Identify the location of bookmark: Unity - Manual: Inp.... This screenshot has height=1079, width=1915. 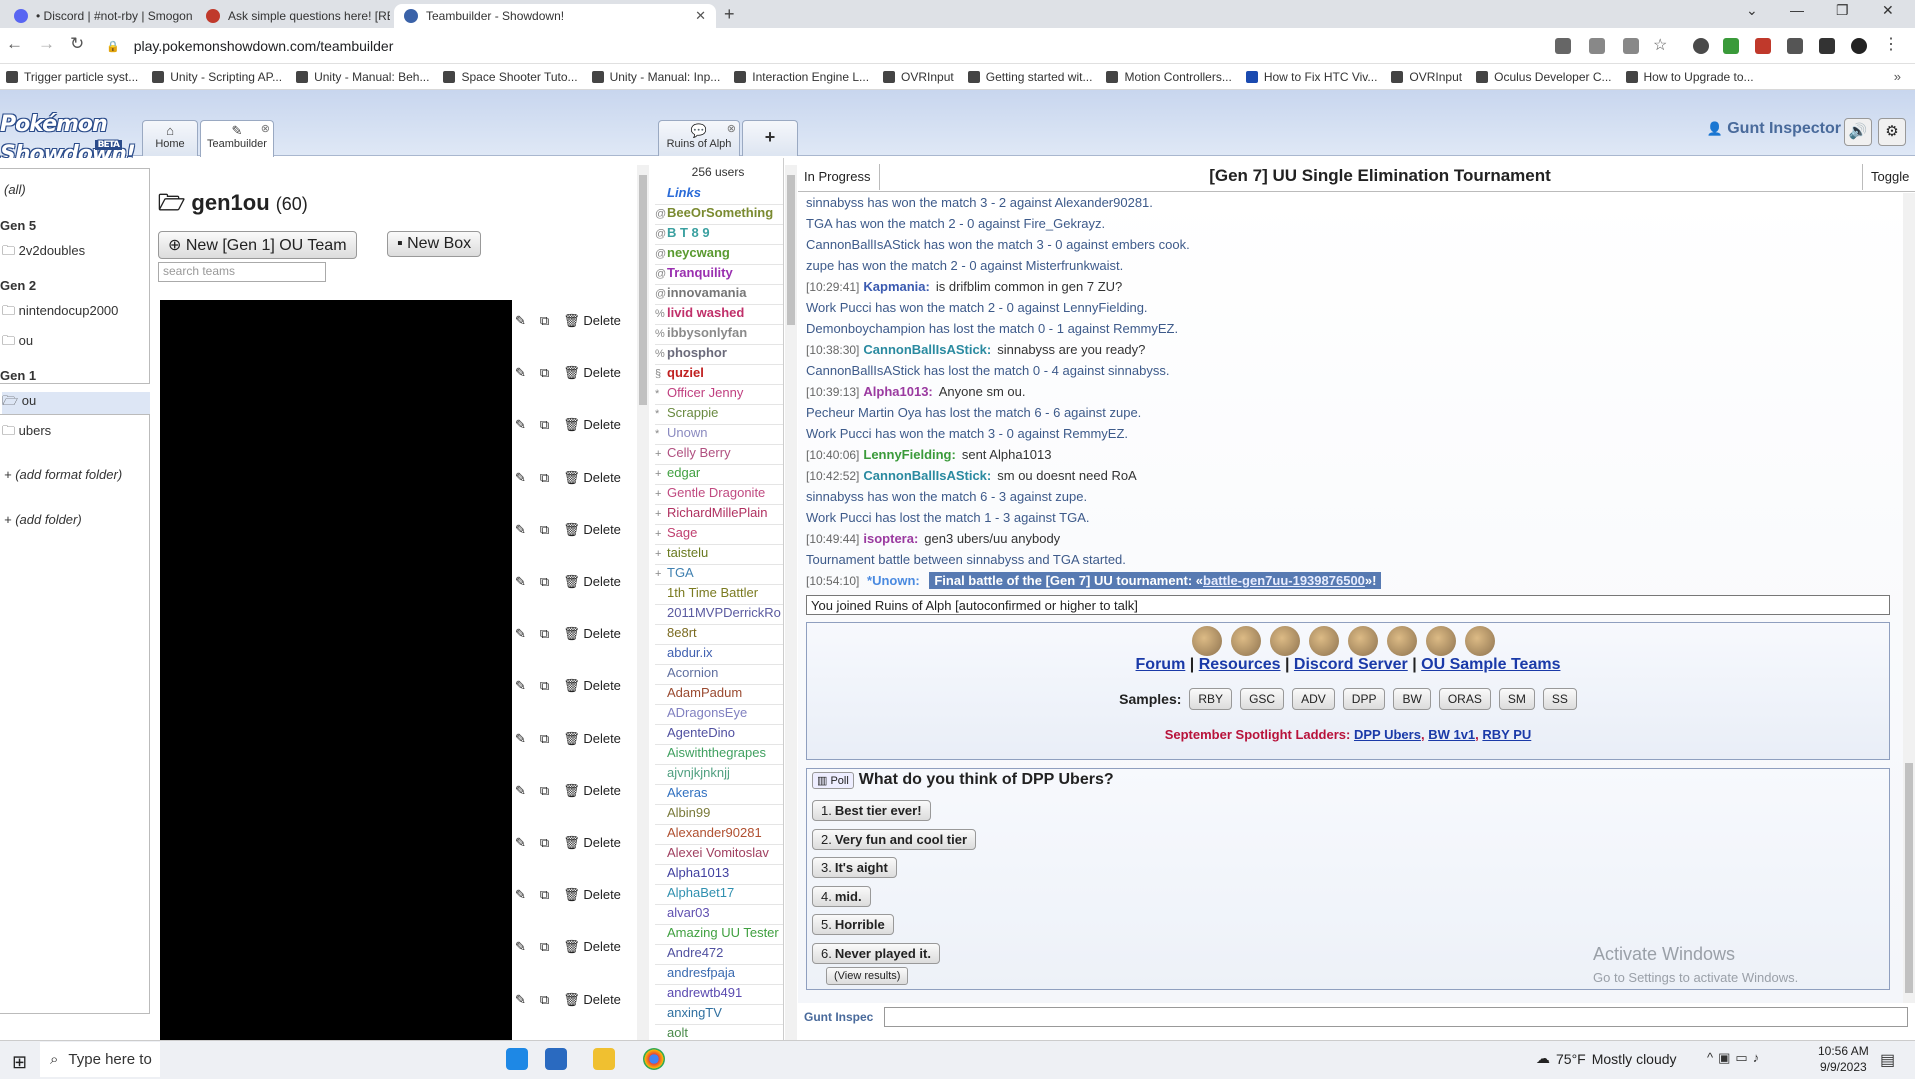
(655, 77).